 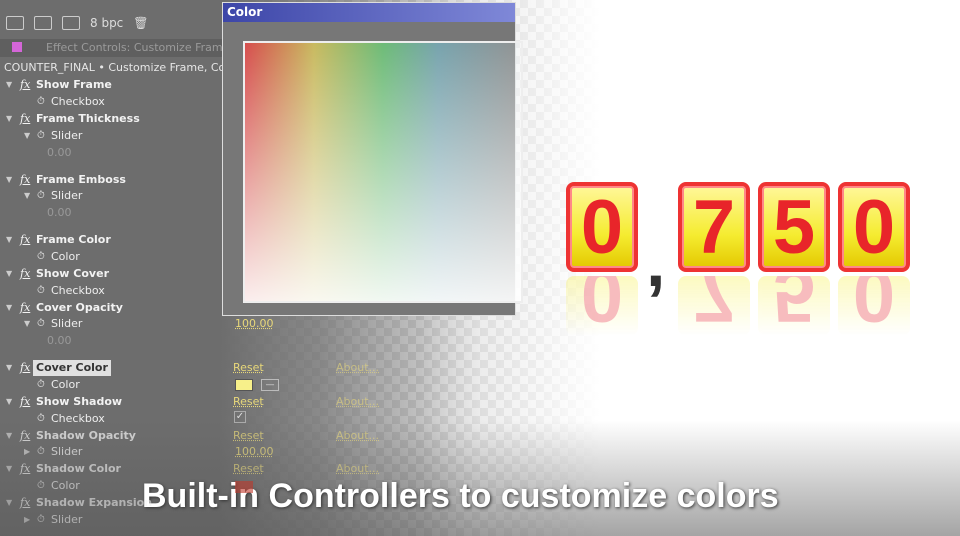 I want to click on new-composition-icon, so click(x=71, y=23).